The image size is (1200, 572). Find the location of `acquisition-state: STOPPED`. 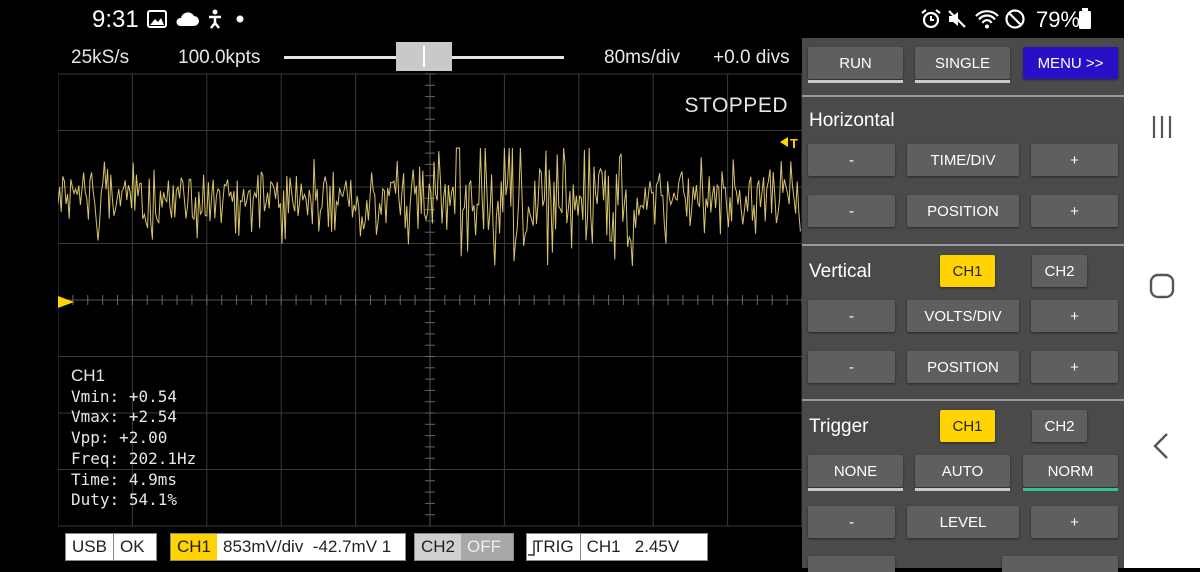

acquisition-state: STOPPED is located at coordinates (736, 105).